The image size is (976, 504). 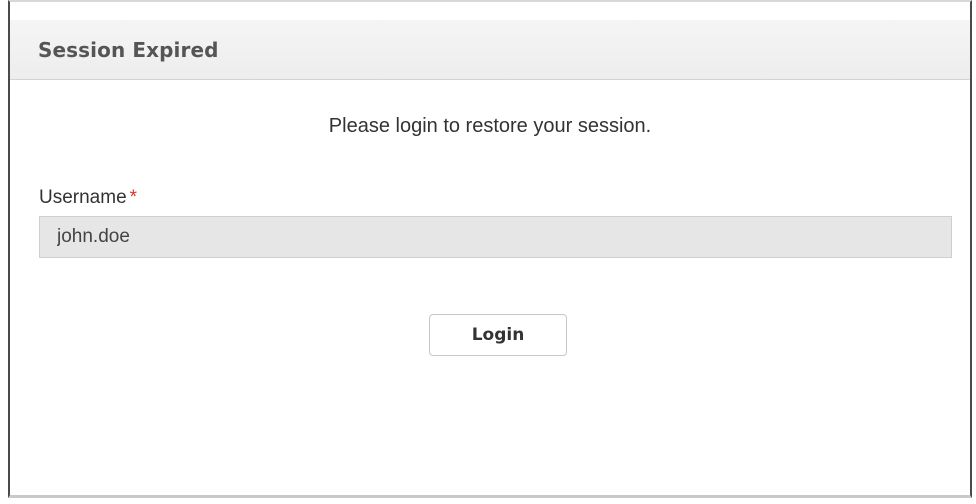 What do you see at coordinates (498, 335) in the screenshot?
I see `login-button: Login` at bounding box center [498, 335].